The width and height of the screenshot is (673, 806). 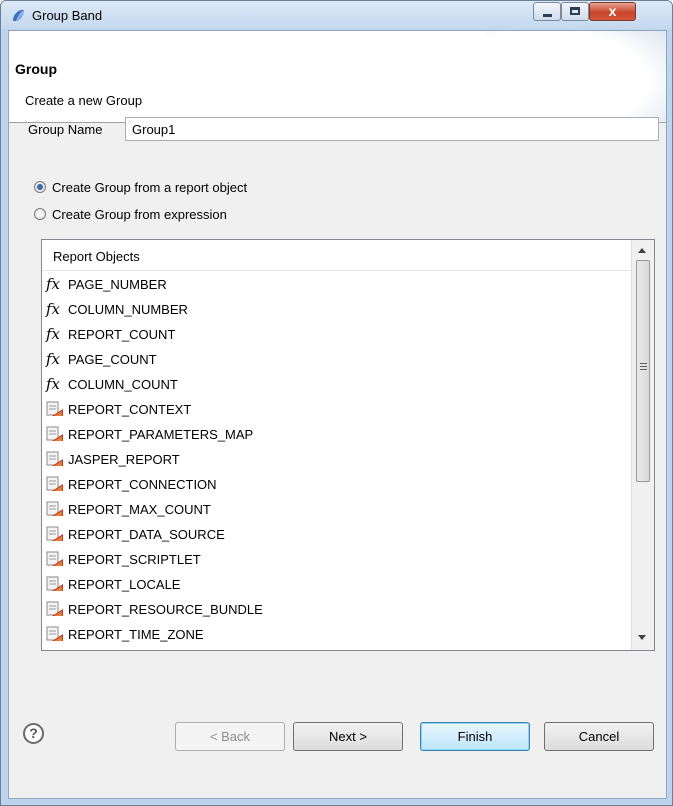 I want to click on eclipse-app-icon, so click(x=18, y=15).